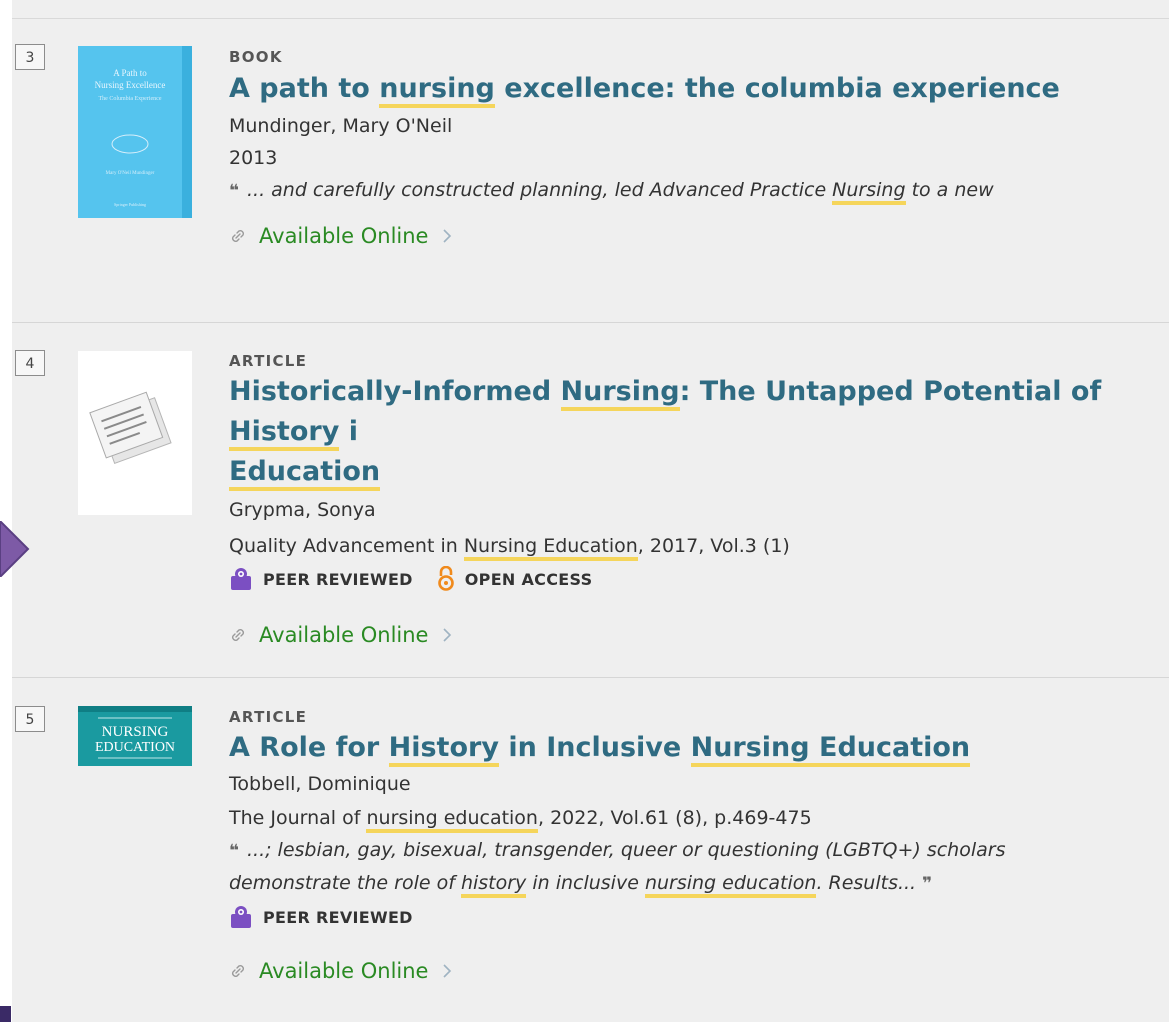 Image resolution: width=1169 pixels, height=1022 pixels. What do you see at coordinates (437, 90) in the screenshot?
I see `highlighted-term: nursing` at bounding box center [437, 90].